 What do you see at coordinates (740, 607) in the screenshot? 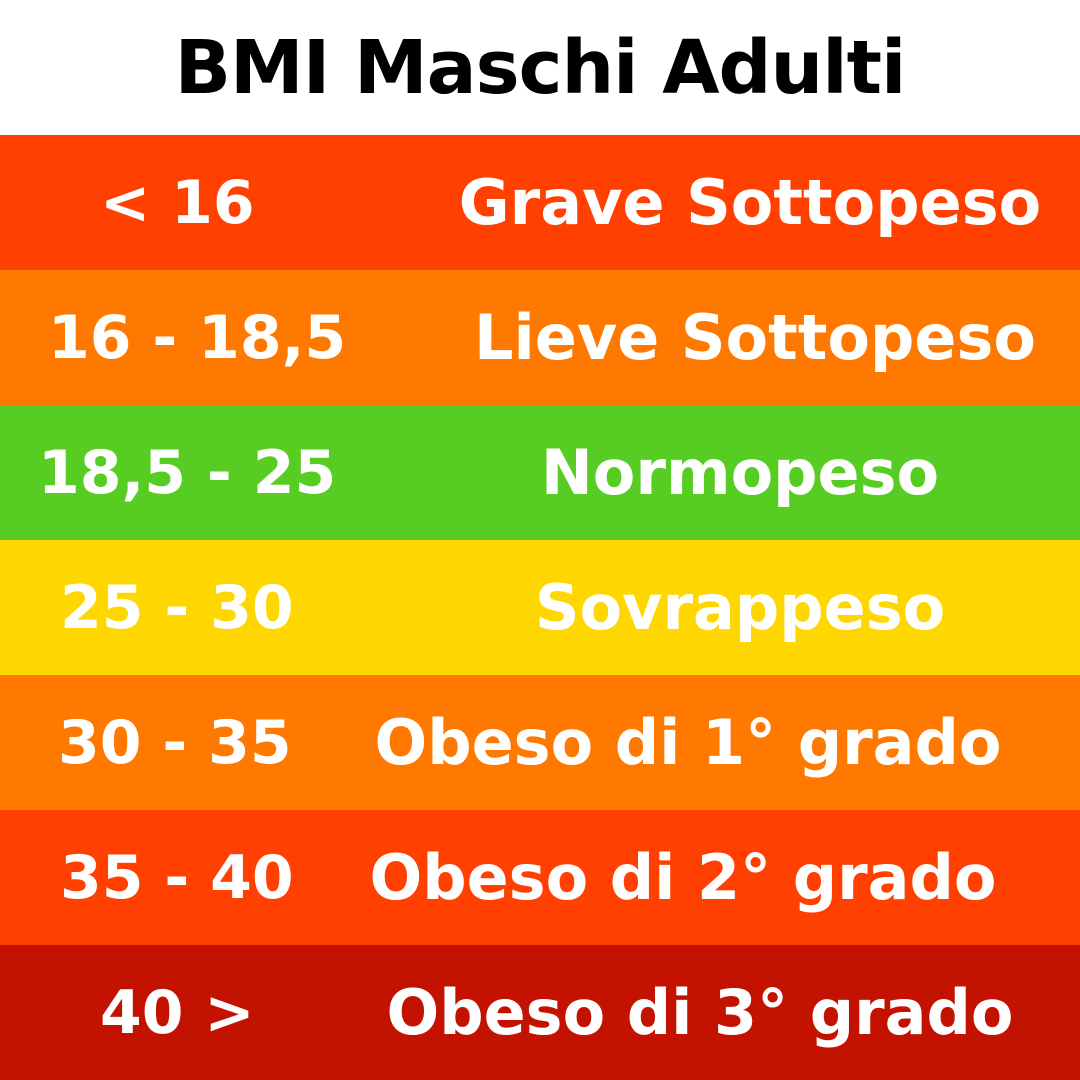
I see `bmi-category: Sovrappeso` at bounding box center [740, 607].